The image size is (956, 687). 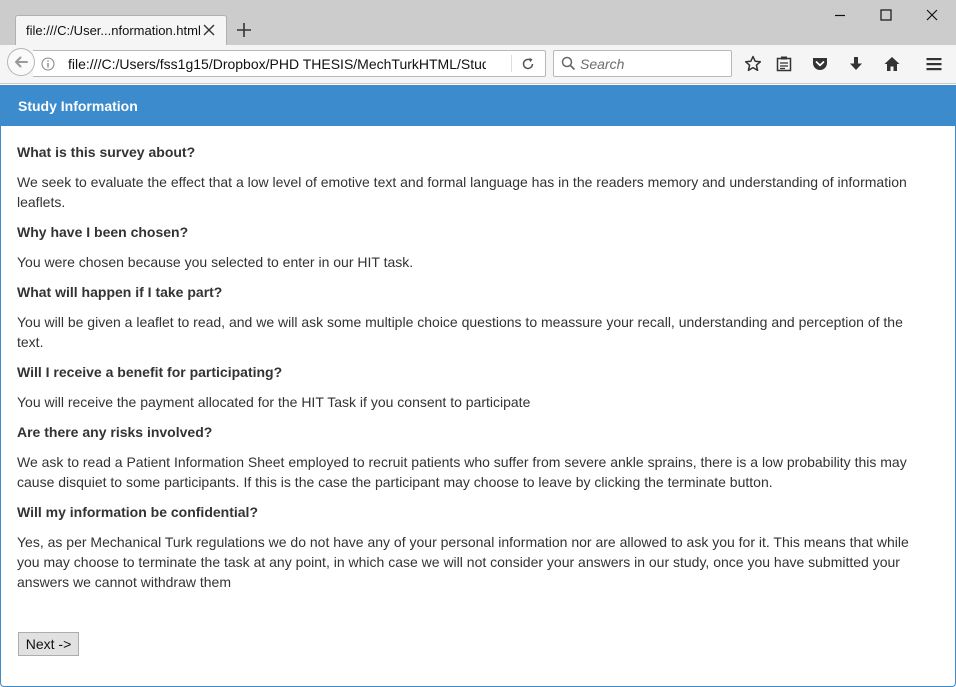 I want to click on maximize-icon, so click(x=886, y=15).